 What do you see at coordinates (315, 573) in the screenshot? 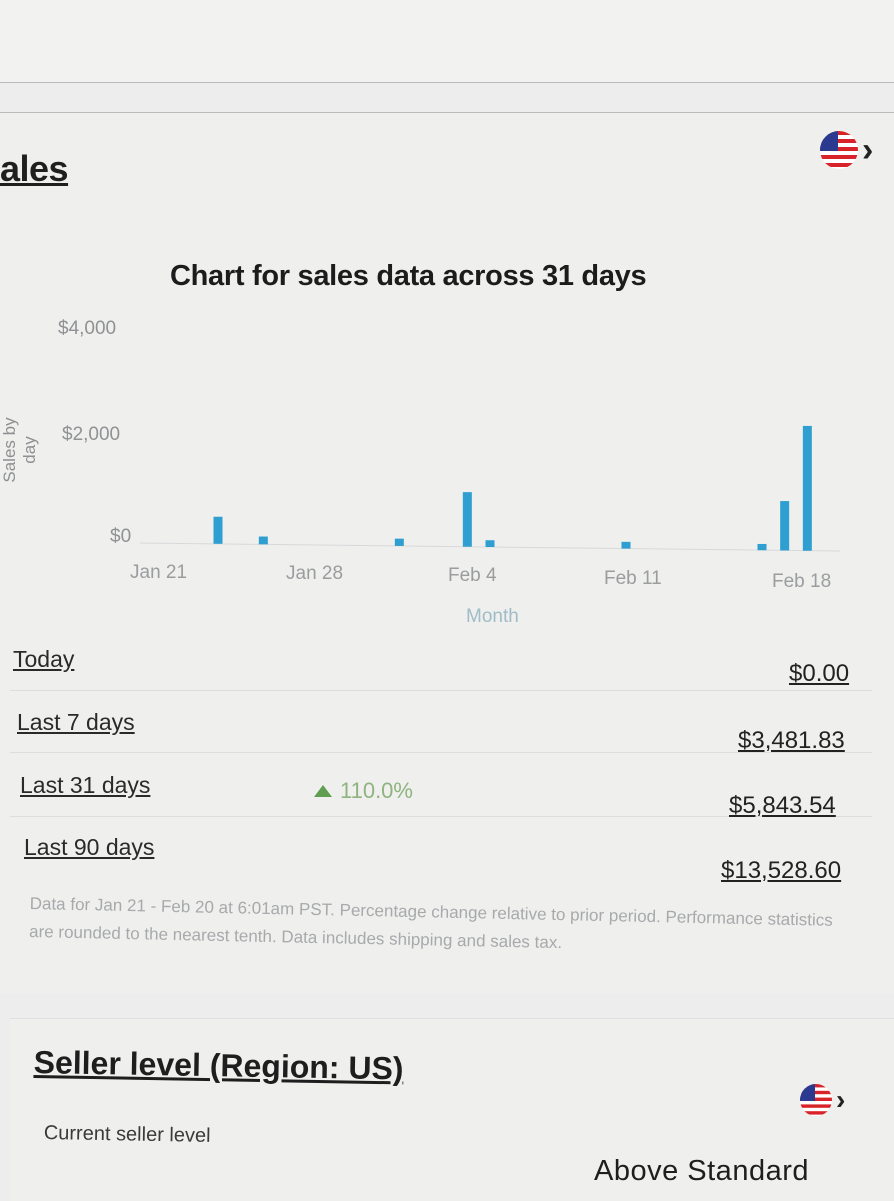
I see `x-tick-label: Jan 28` at bounding box center [315, 573].